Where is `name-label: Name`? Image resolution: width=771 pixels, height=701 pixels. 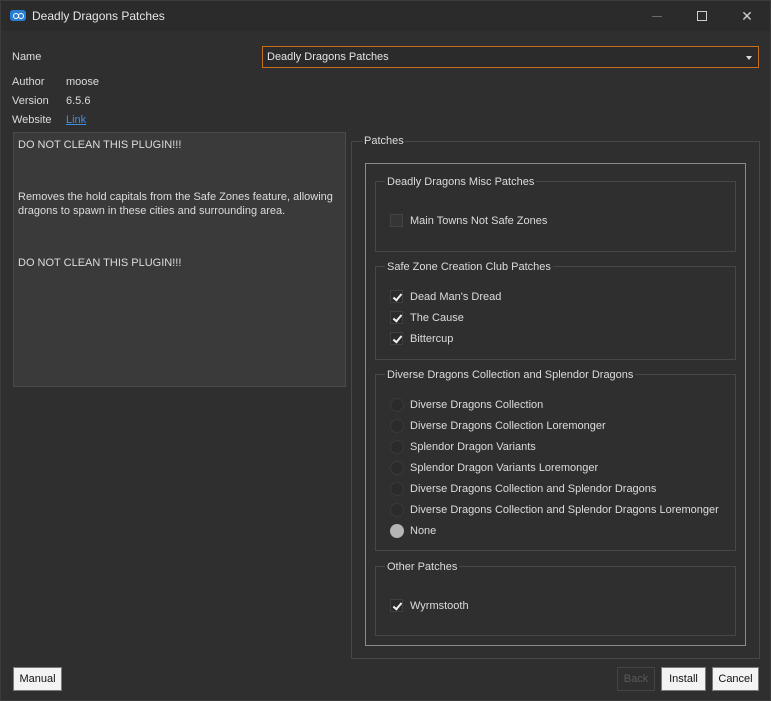
name-label: Name is located at coordinates (27, 57).